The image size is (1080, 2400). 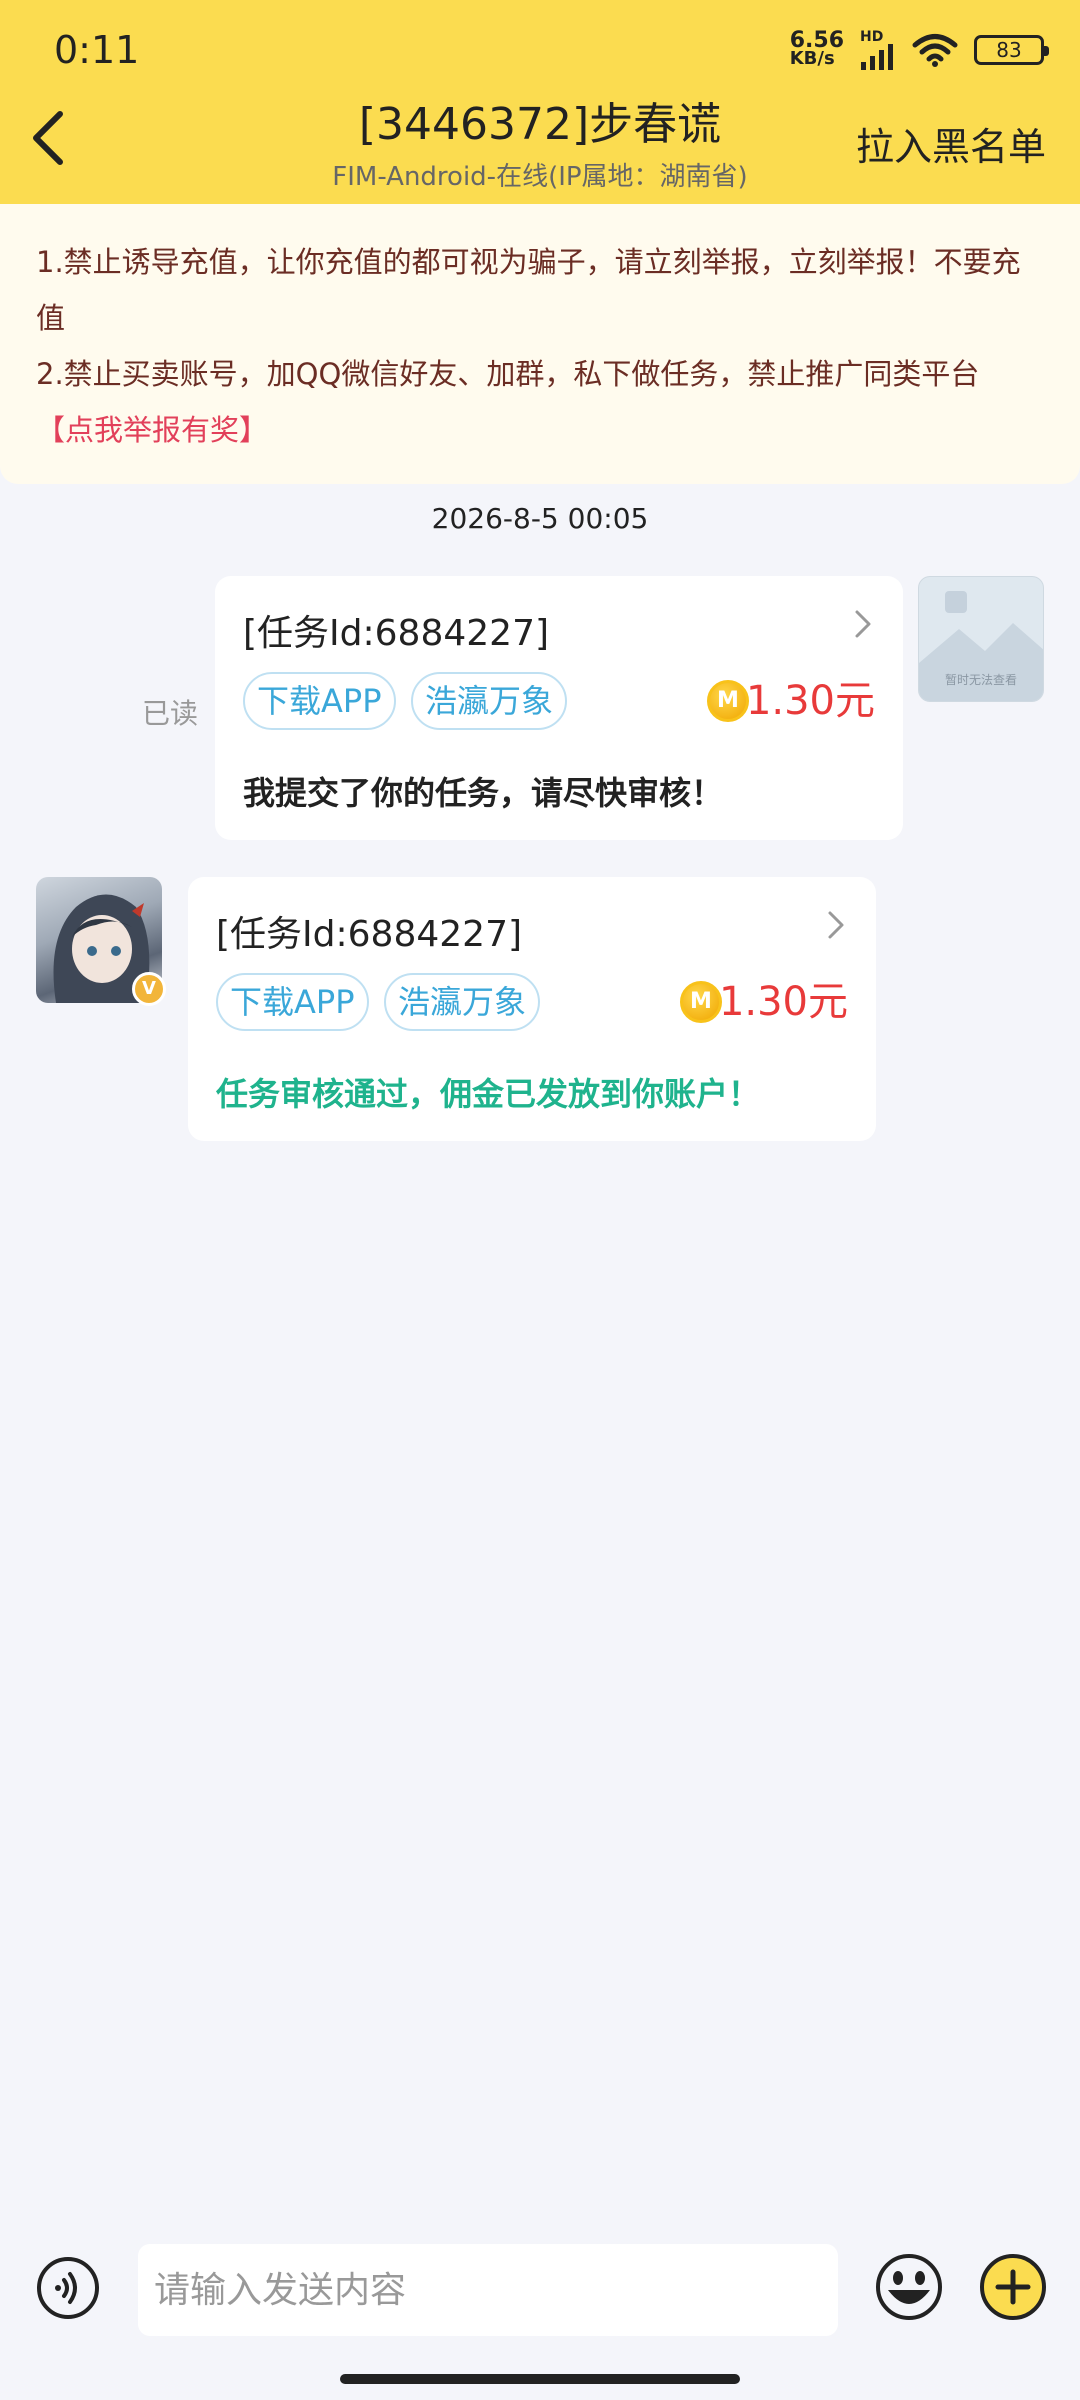 What do you see at coordinates (97, 50) in the screenshot?
I see `status-time: 0:11` at bounding box center [97, 50].